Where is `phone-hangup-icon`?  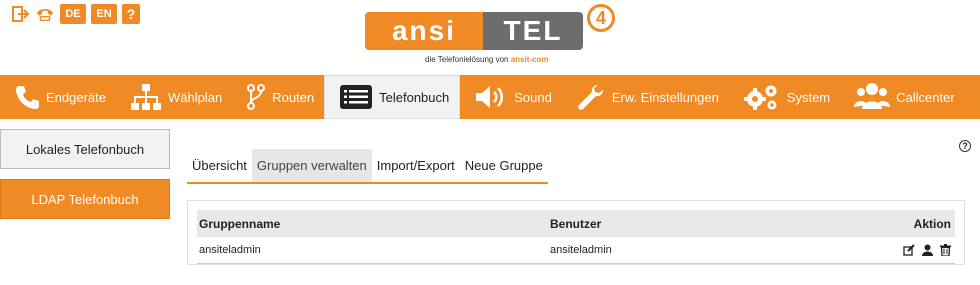
phone-hangup-icon is located at coordinates (45, 14).